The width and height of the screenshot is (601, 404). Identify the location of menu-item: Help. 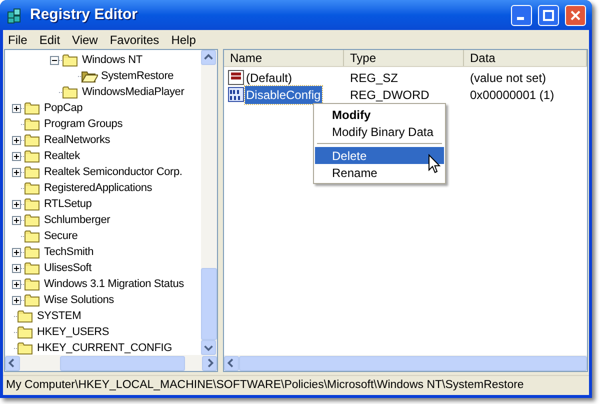
(183, 39).